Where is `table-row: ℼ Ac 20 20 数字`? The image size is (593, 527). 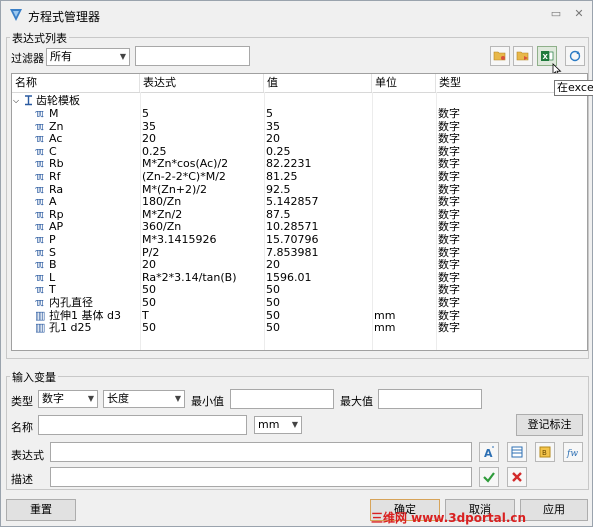
table-row: ℼ Ac 20 20 数字 is located at coordinates (299, 139).